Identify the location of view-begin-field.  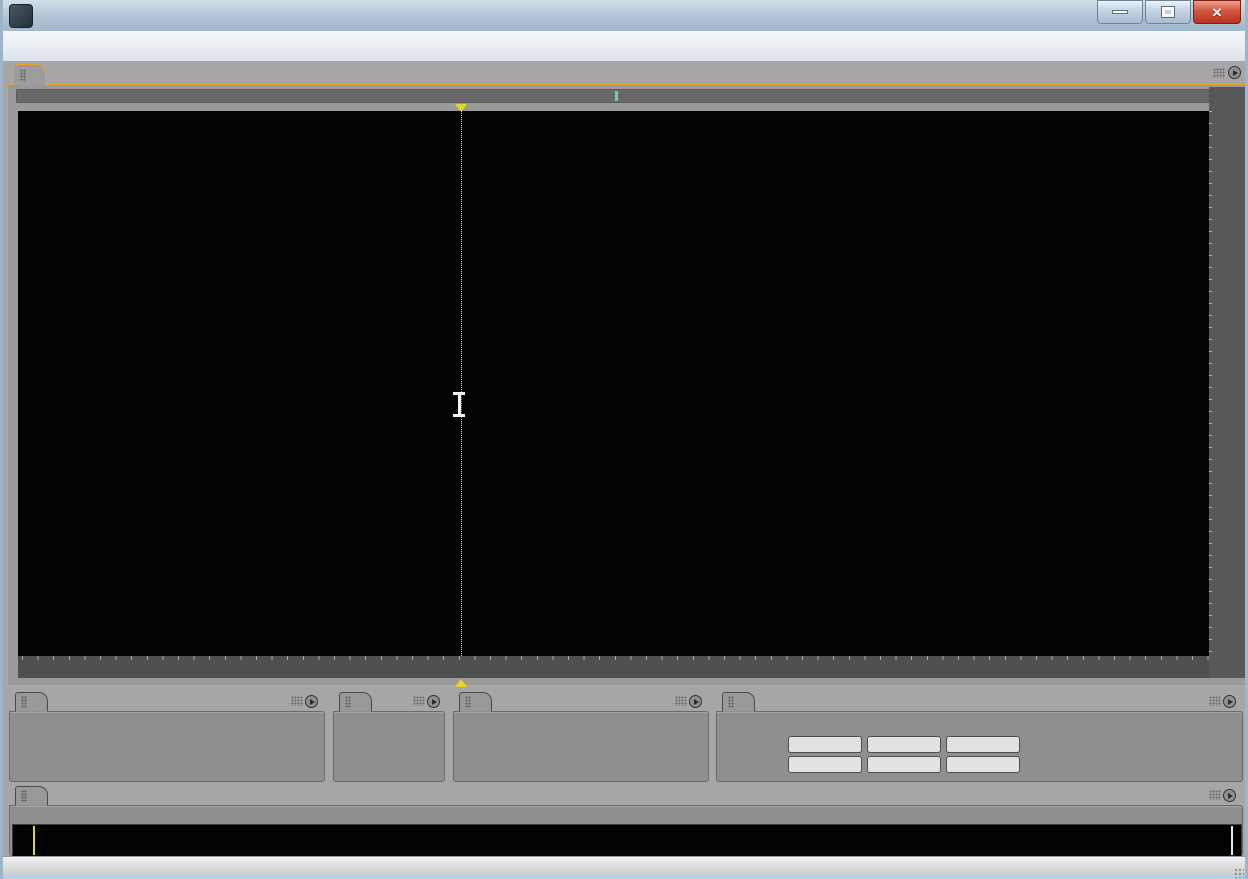
(825, 764).